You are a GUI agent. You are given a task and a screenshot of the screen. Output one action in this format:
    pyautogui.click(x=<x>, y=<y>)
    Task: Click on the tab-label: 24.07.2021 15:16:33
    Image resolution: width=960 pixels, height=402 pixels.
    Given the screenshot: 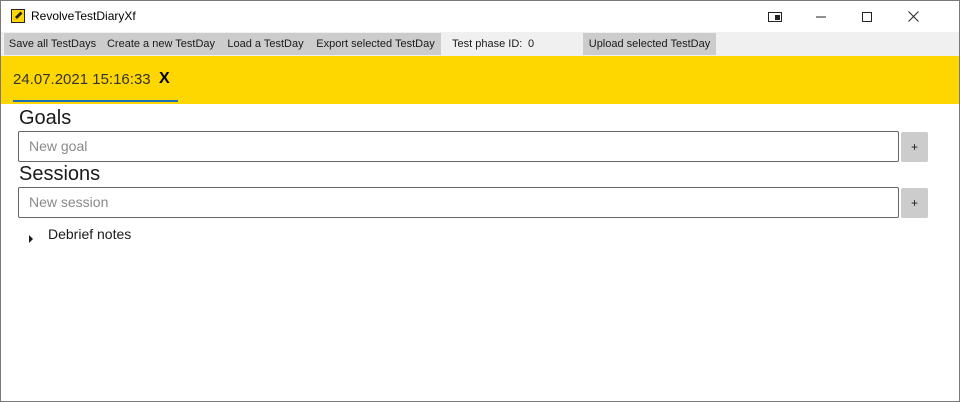 What is the action you would take?
    pyautogui.click(x=82, y=79)
    